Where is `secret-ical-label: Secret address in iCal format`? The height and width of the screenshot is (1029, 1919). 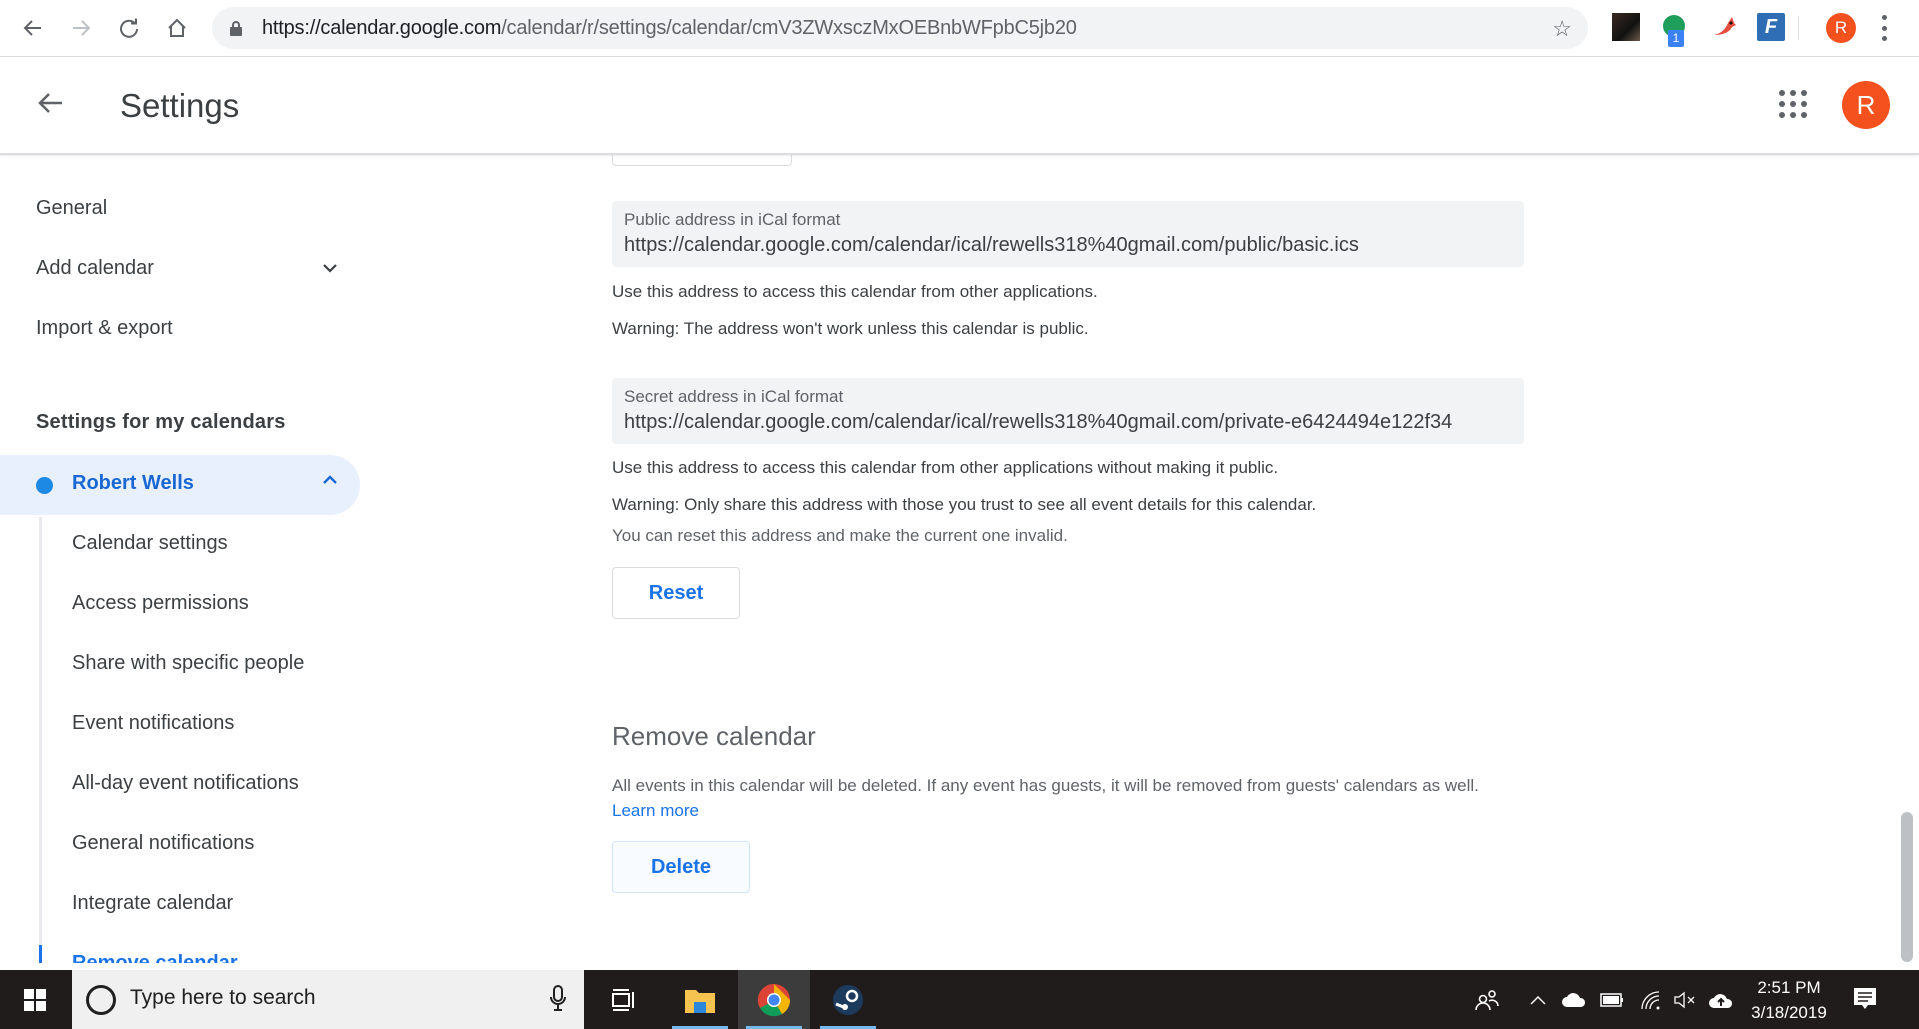 secret-ical-label: Secret address in iCal format is located at coordinates (734, 396).